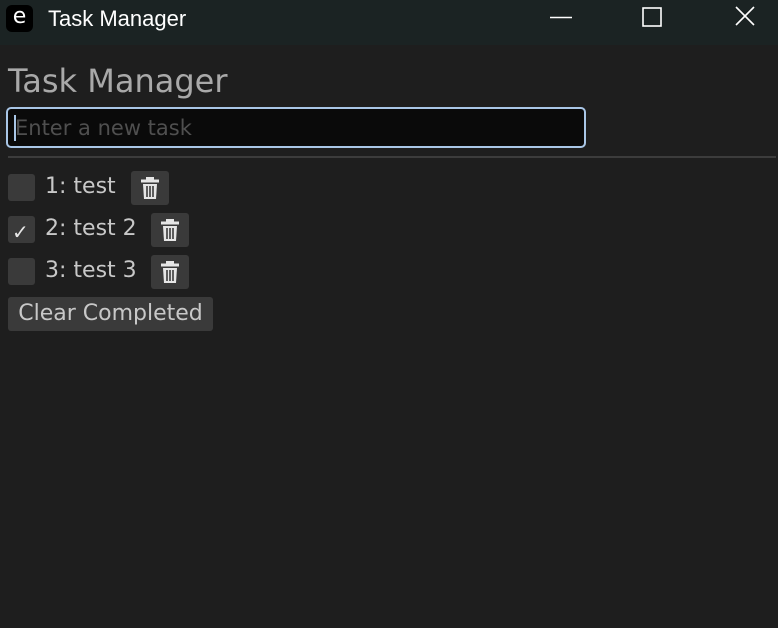 The height and width of the screenshot is (628, 778). Describe the element at coordinates (392, 157) in the screenshot. I see `divider` at that location.